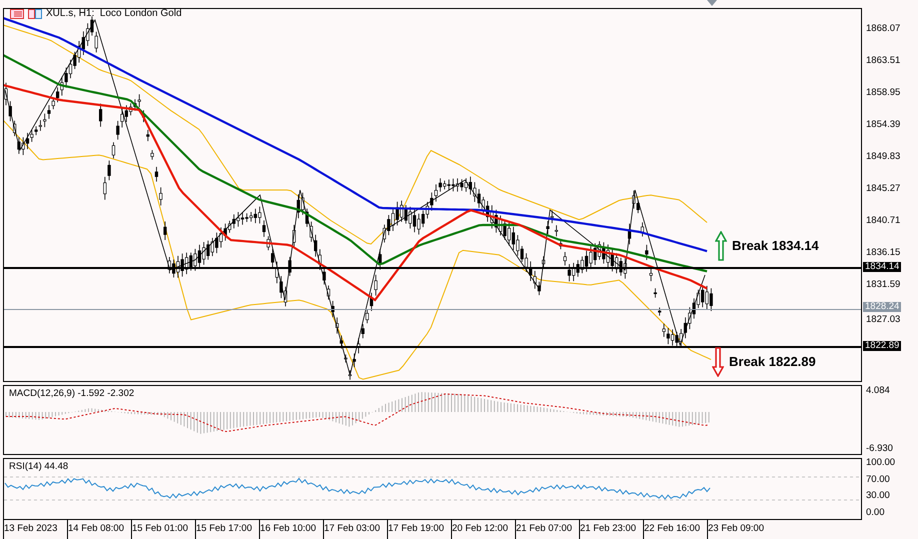 This screenshot has height=539, width=918. What do you see at coordinates (163, 529) in the screenshot?
I see `time-axis-label: 15 Feb 01:00` at bounding box center [163, 529].